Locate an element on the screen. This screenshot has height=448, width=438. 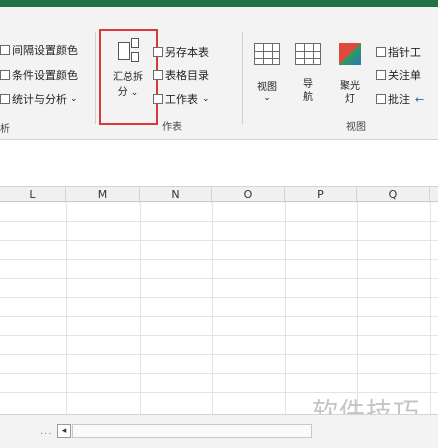
scroll-left-button: ◂ is located at coordinates (64, 431).